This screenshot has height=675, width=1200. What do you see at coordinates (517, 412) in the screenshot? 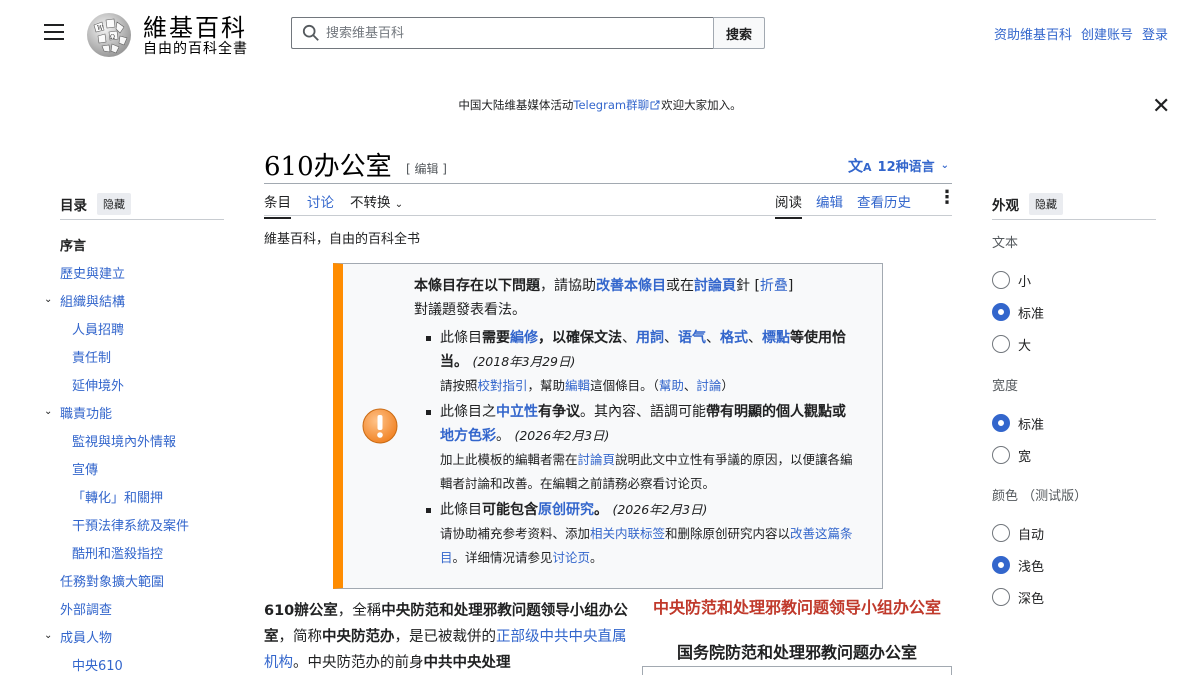
I see `neutrality-link: 中立性` at bounding box center [517, 412].